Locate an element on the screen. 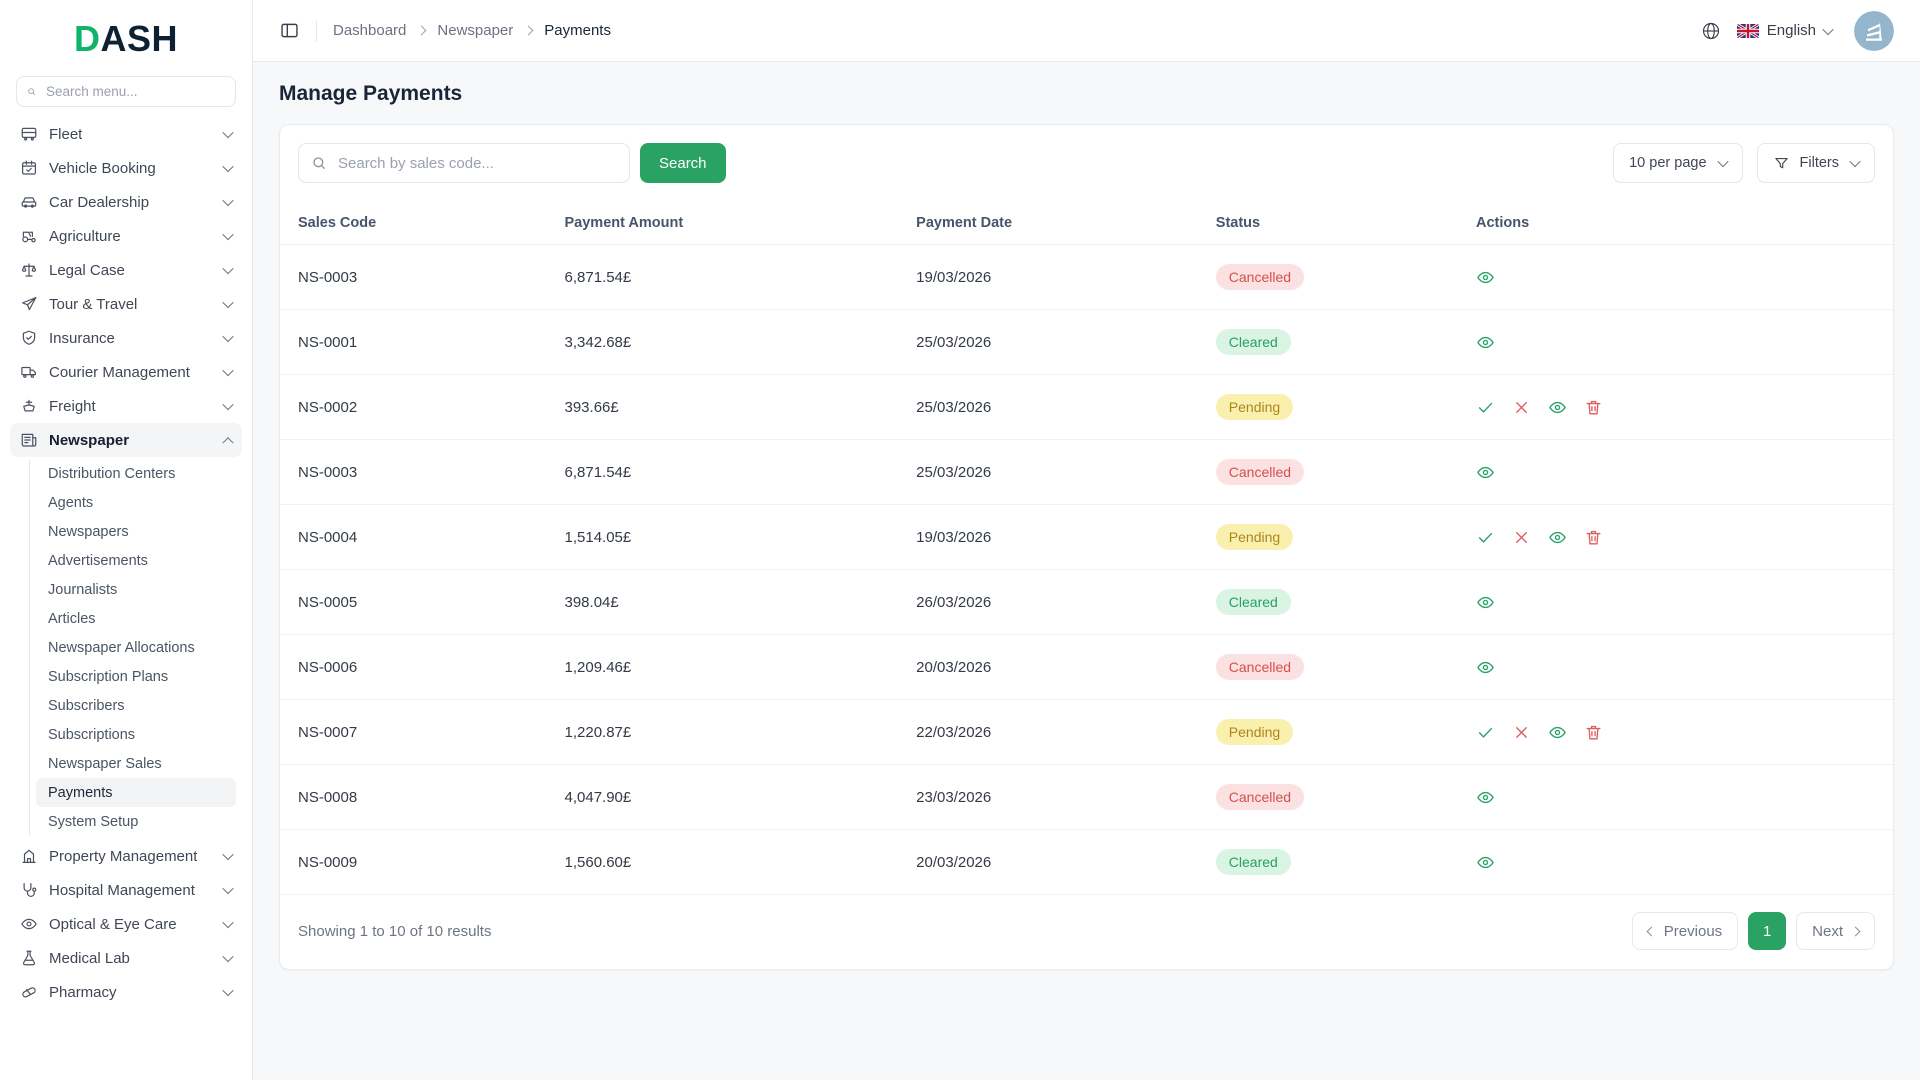  avatar is located at coordinates (1874, 30).